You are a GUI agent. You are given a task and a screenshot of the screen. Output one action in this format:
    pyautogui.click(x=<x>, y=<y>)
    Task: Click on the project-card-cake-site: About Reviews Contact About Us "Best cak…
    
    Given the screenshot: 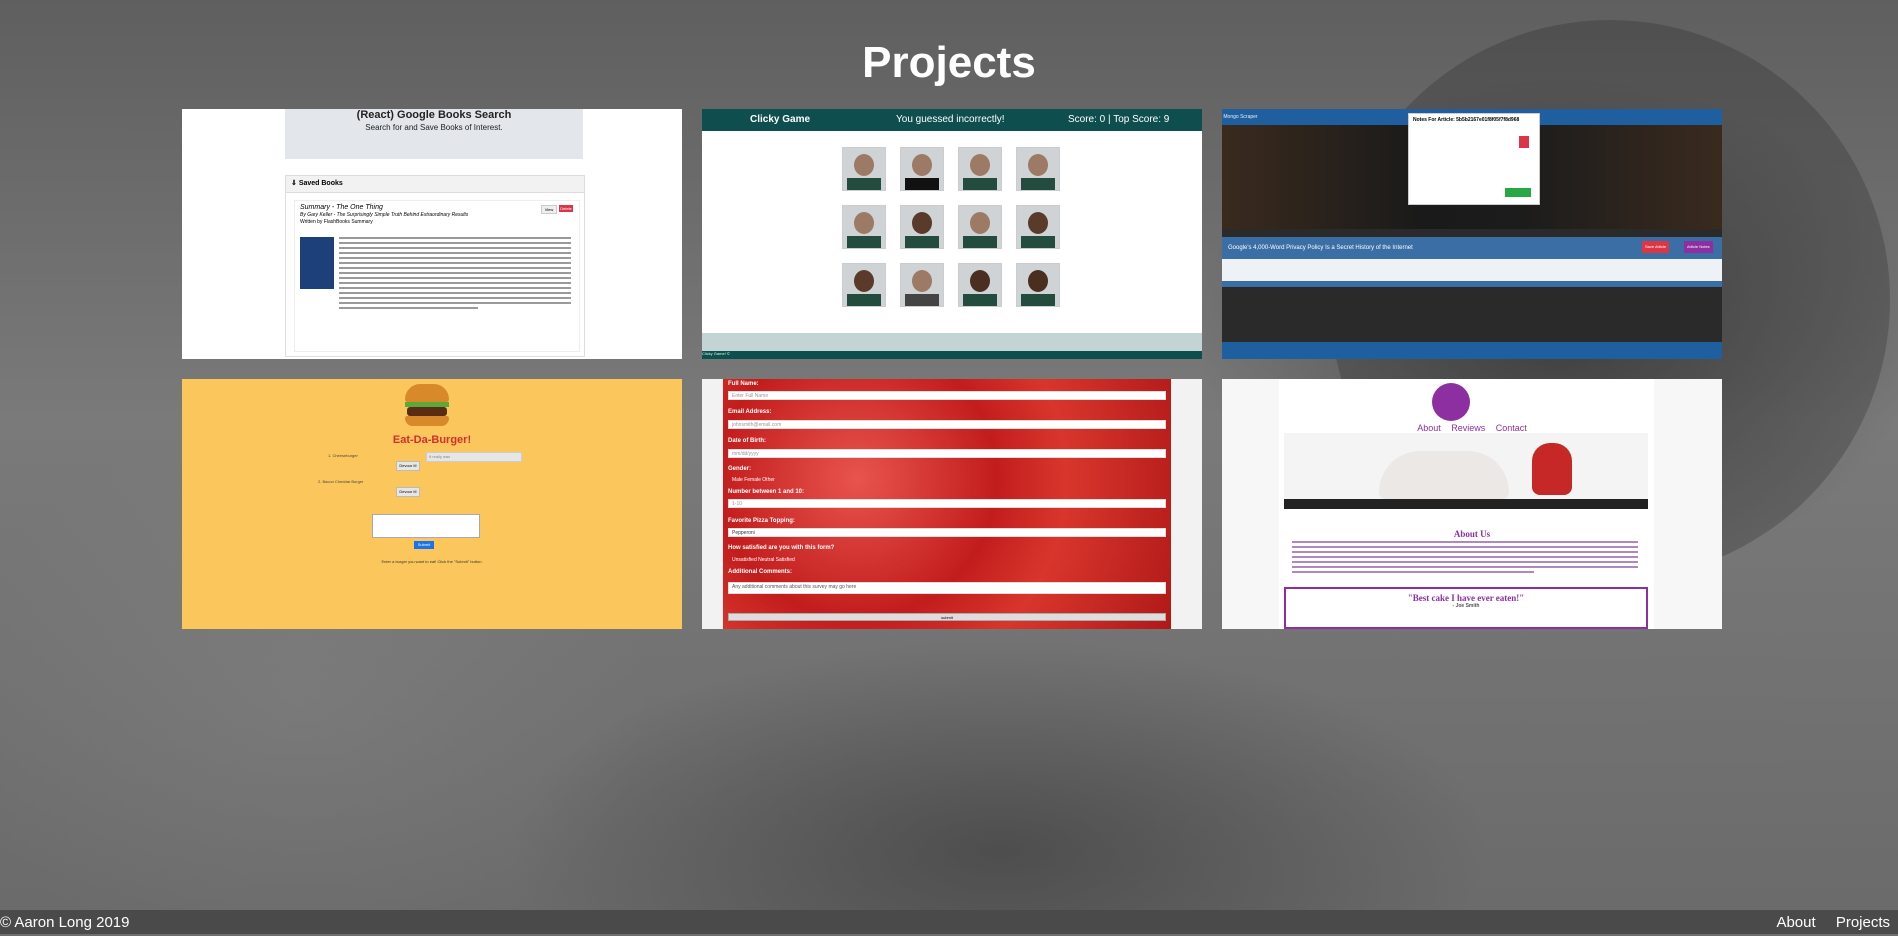 What is the action you would take?
    pyautogui.click(x=1472, y=504)
    